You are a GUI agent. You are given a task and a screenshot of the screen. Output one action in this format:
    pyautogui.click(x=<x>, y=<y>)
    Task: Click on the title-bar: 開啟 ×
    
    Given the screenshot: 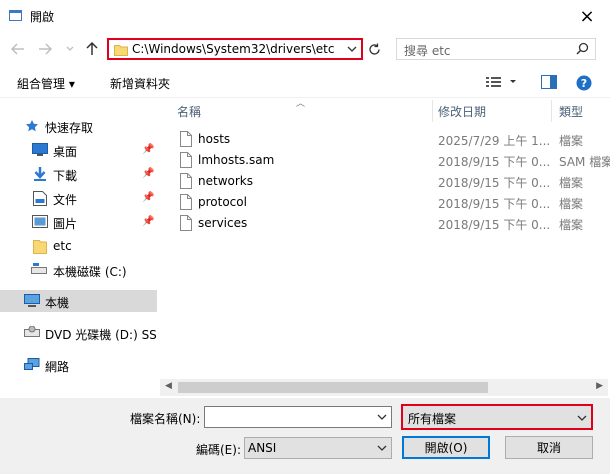 What is the action you would take?
    pyautogui.click(x=305, y=16)
    